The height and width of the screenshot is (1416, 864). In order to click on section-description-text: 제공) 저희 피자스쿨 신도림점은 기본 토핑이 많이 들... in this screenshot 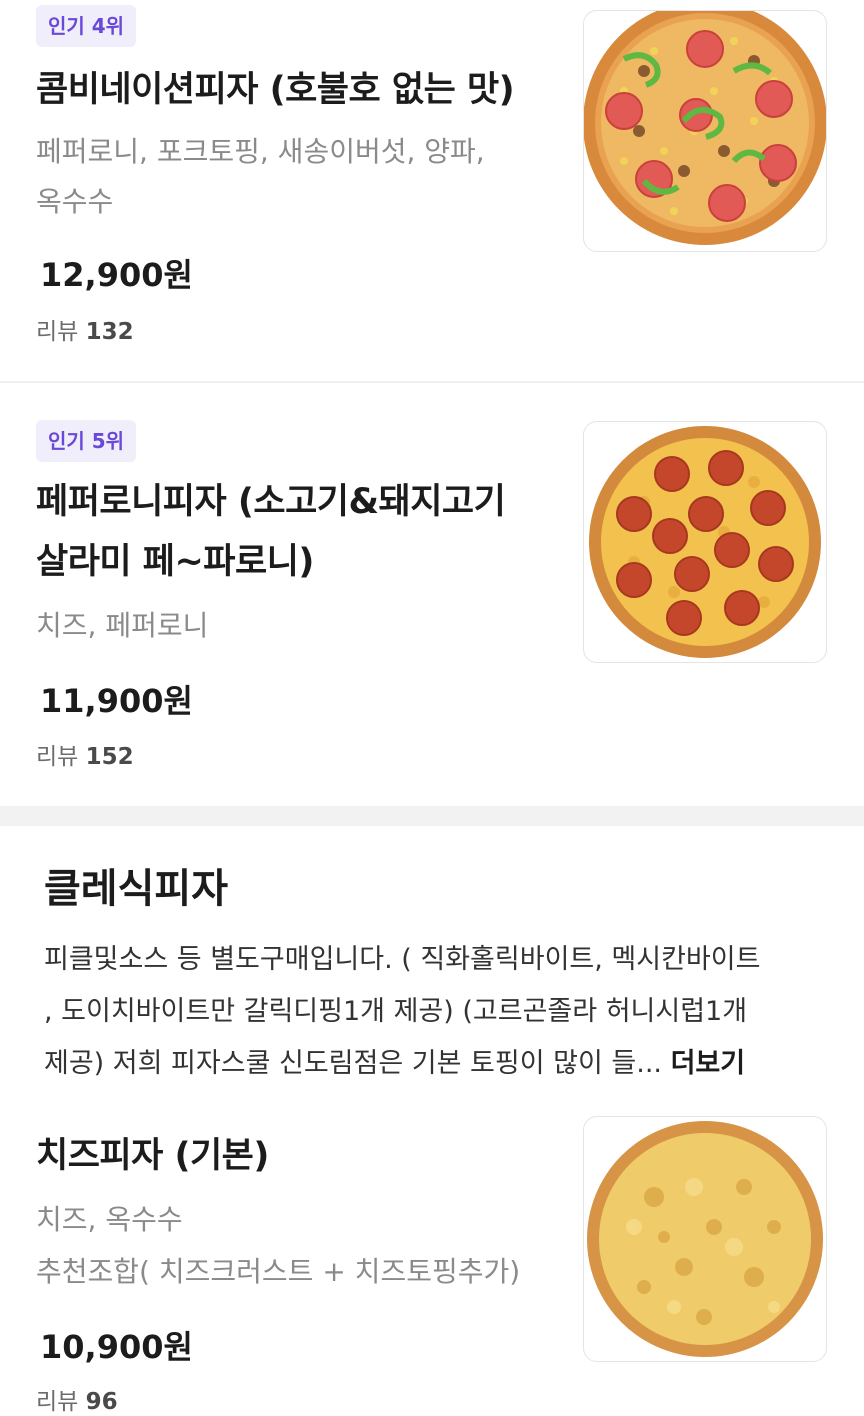, I will do `click(353, 1063)`.